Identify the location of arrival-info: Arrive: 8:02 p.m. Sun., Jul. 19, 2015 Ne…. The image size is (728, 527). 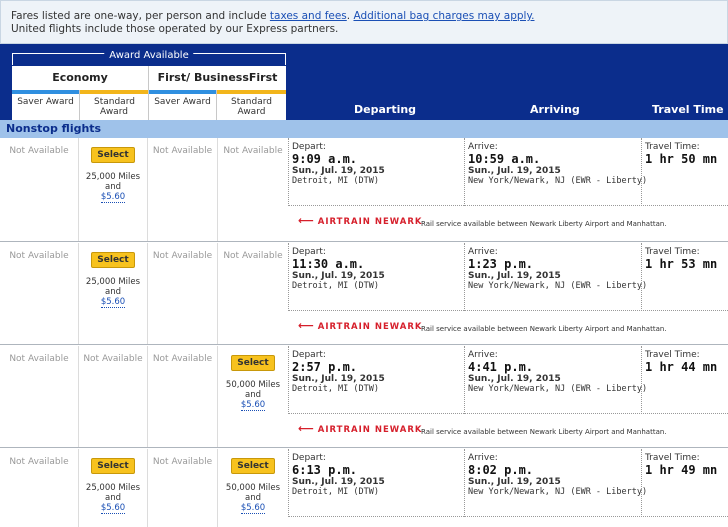
(558, 475).